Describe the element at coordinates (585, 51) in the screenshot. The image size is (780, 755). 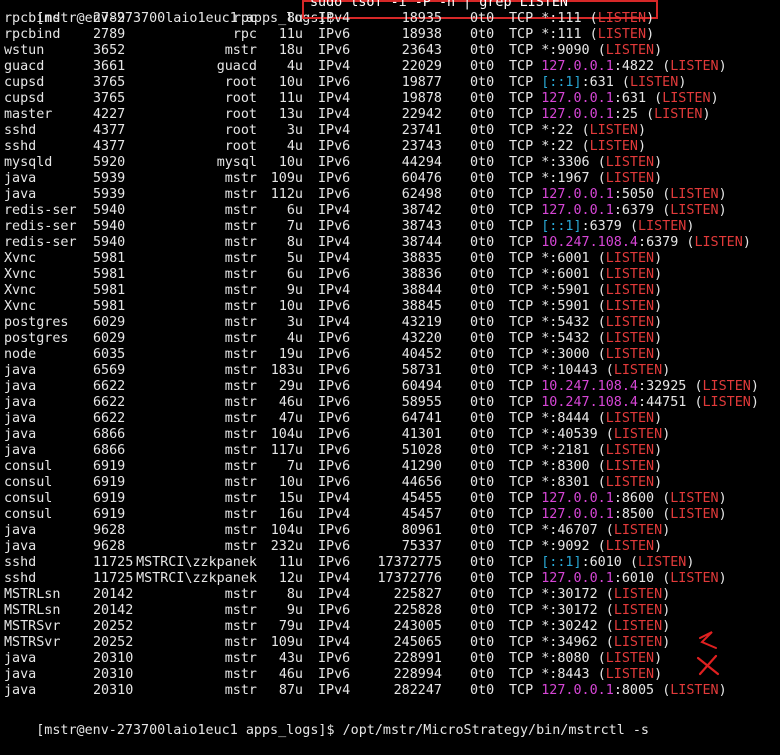
I see `address-cell: TCP *:9090 (LISTEN)` at that location.